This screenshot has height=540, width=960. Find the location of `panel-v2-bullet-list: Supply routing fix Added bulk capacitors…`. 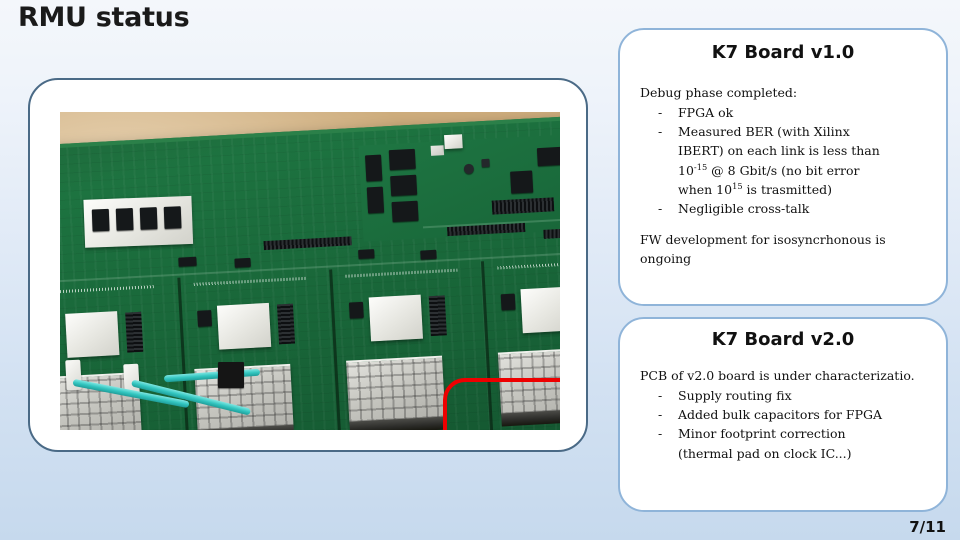

panel-v2-bullet-list: Supply routing fix Added bulk capacitors… is located at coordinates (794, 424).